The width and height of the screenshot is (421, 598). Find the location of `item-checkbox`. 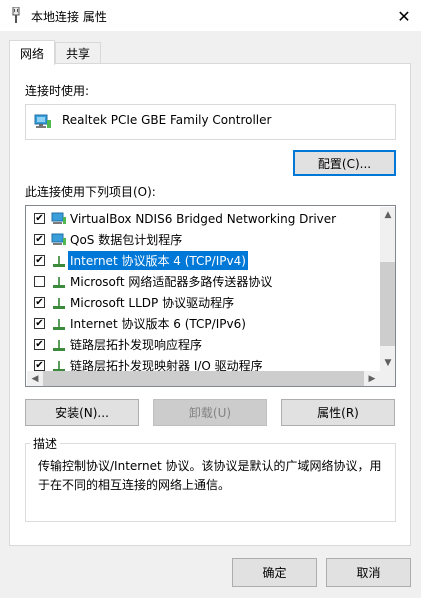

item-checkbox is located at coordinates (39, 281).